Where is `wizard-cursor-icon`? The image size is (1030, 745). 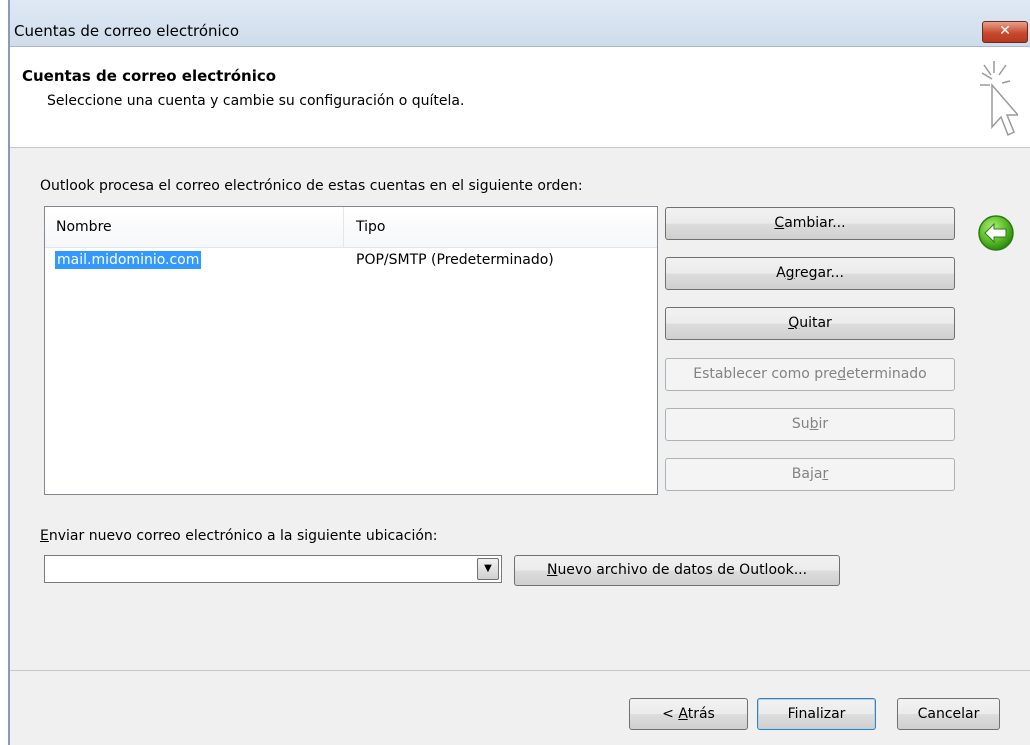 wizard-cursor-icon is located at coordinates (997, 99).